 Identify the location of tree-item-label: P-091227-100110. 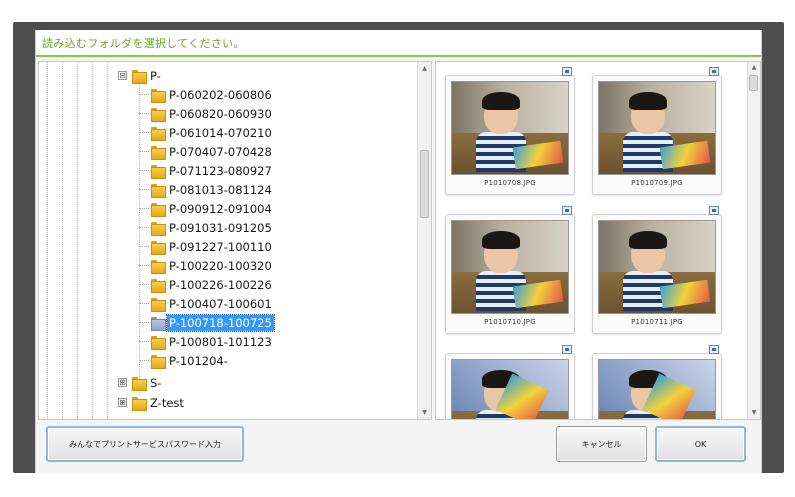
(220, 246).